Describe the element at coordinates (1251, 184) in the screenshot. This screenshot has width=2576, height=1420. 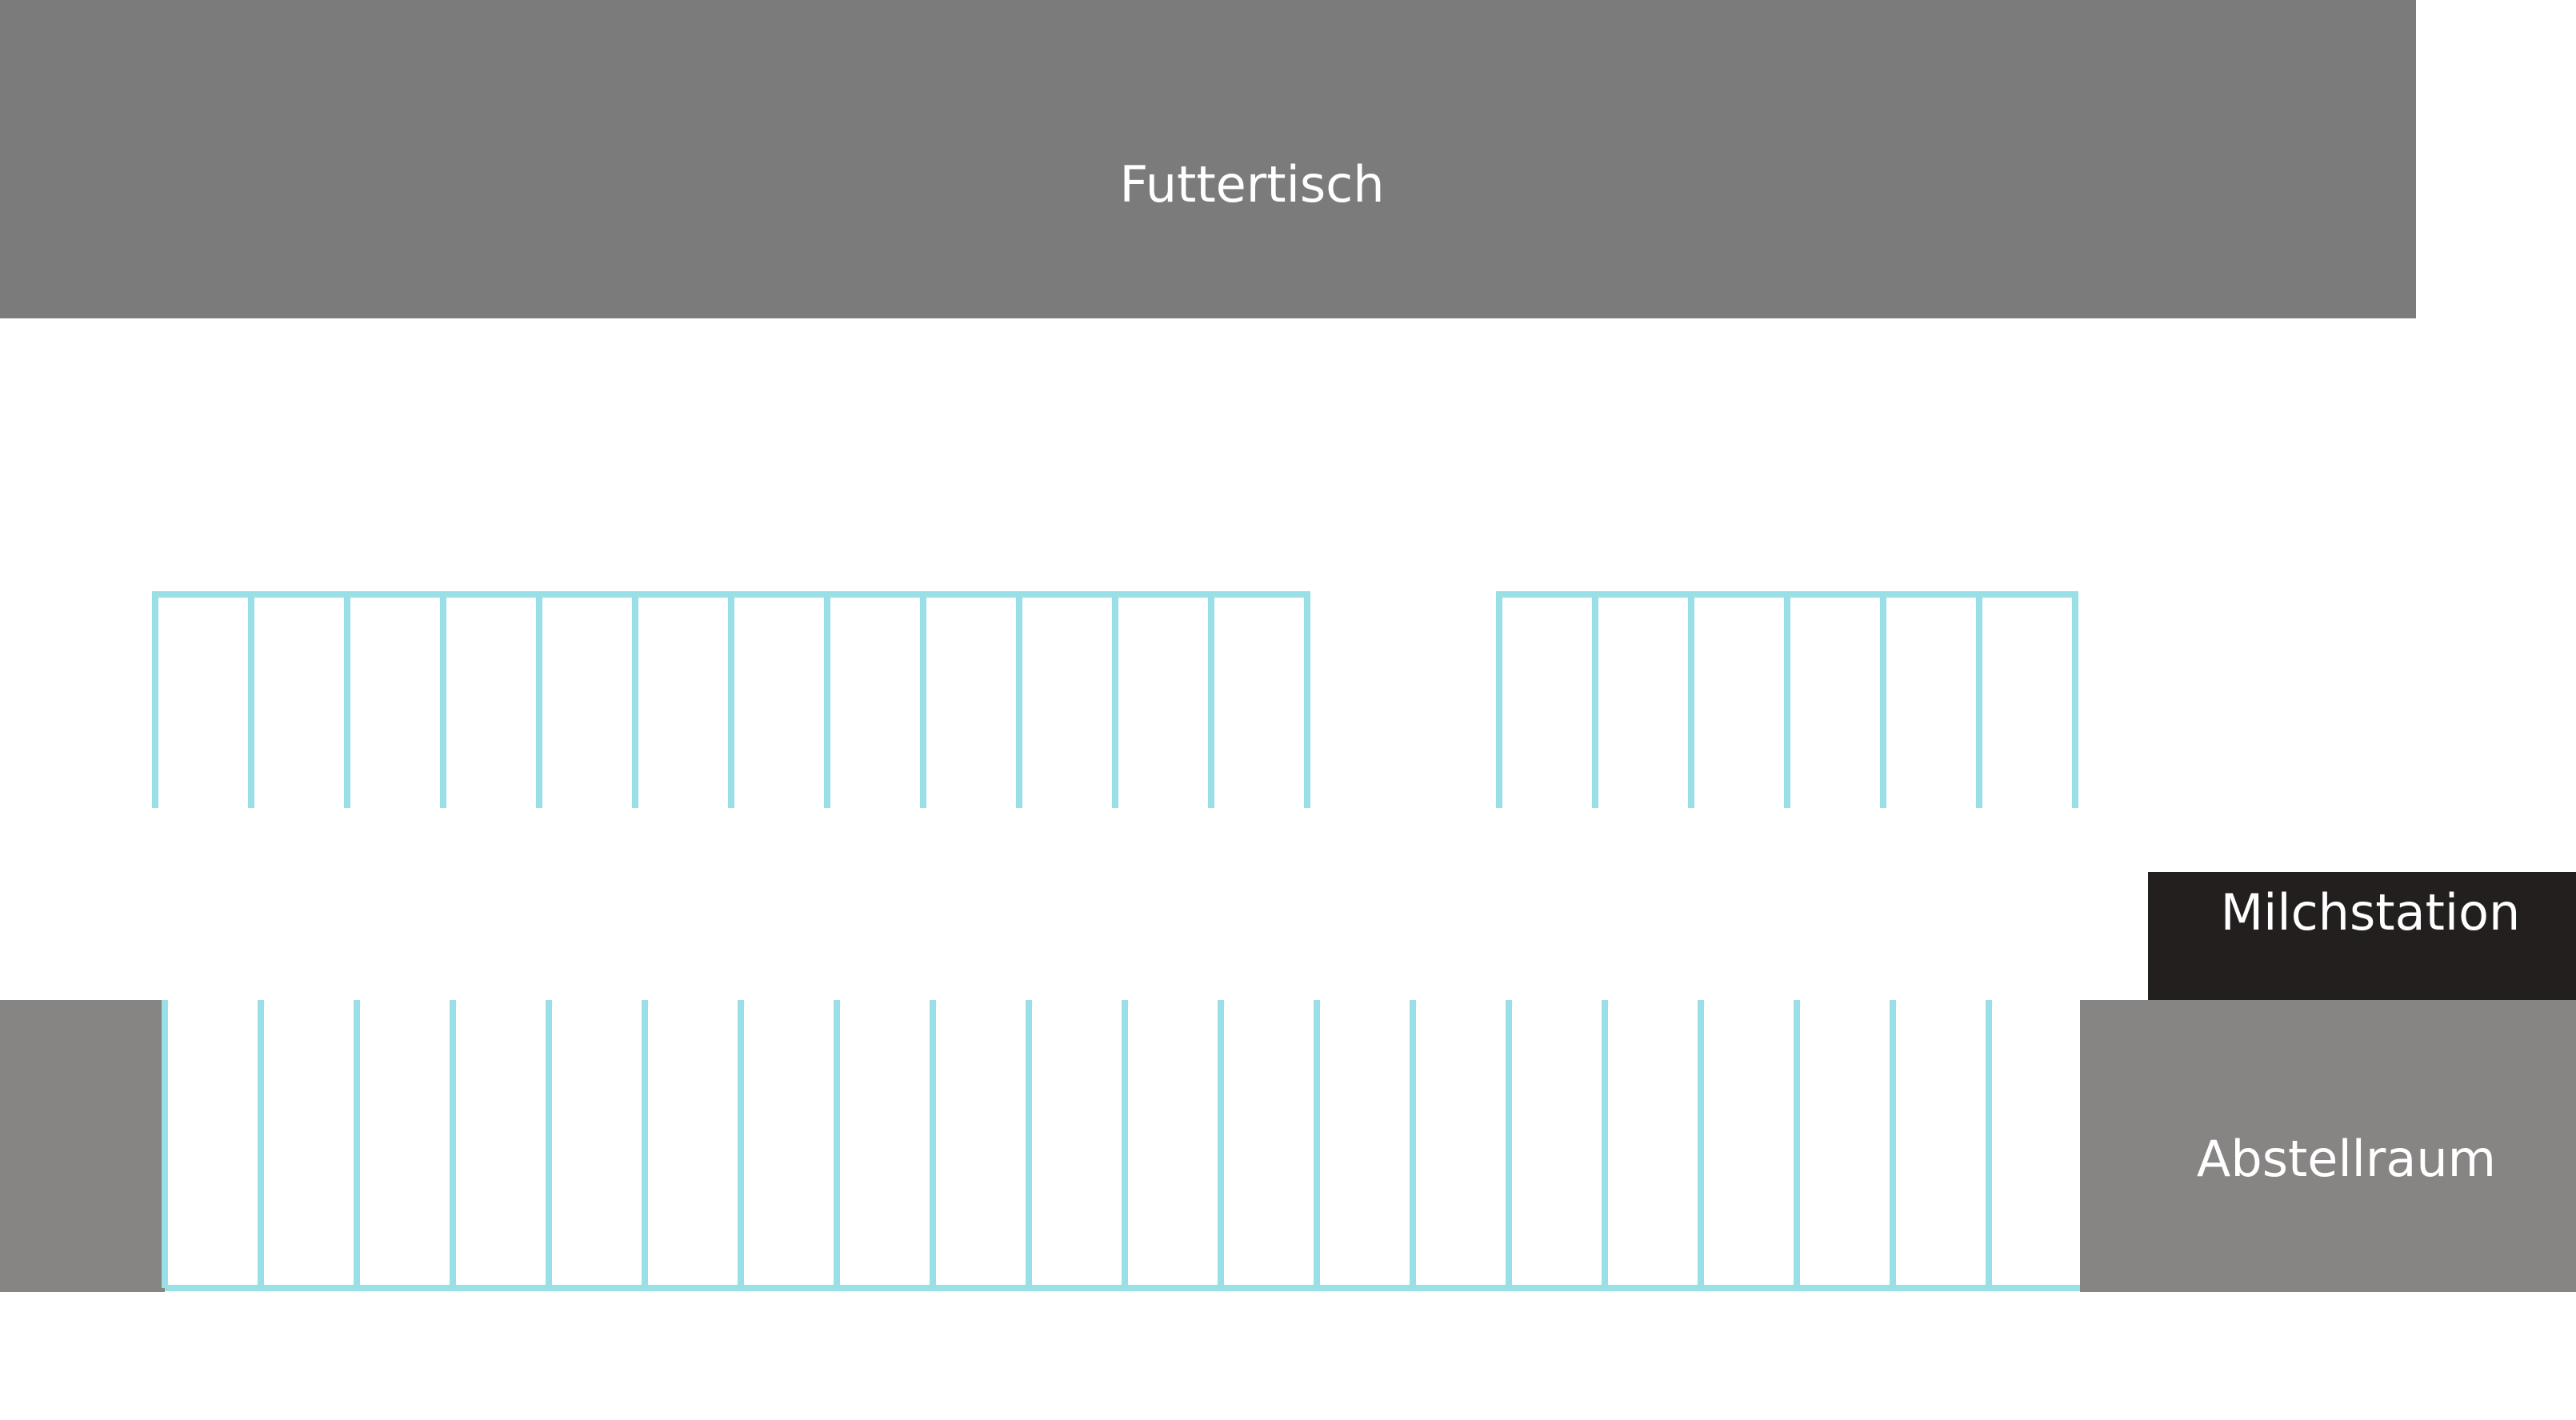
I see `feed-table-label: Futtertisch` at that location.